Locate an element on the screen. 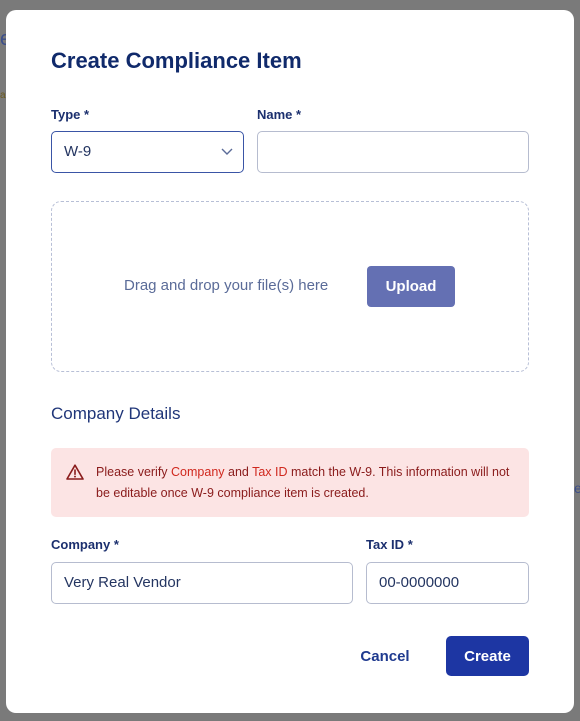 This screenshot has width=580, height=721. warning-company-highlight: Company is located at coordinates (198, 472).